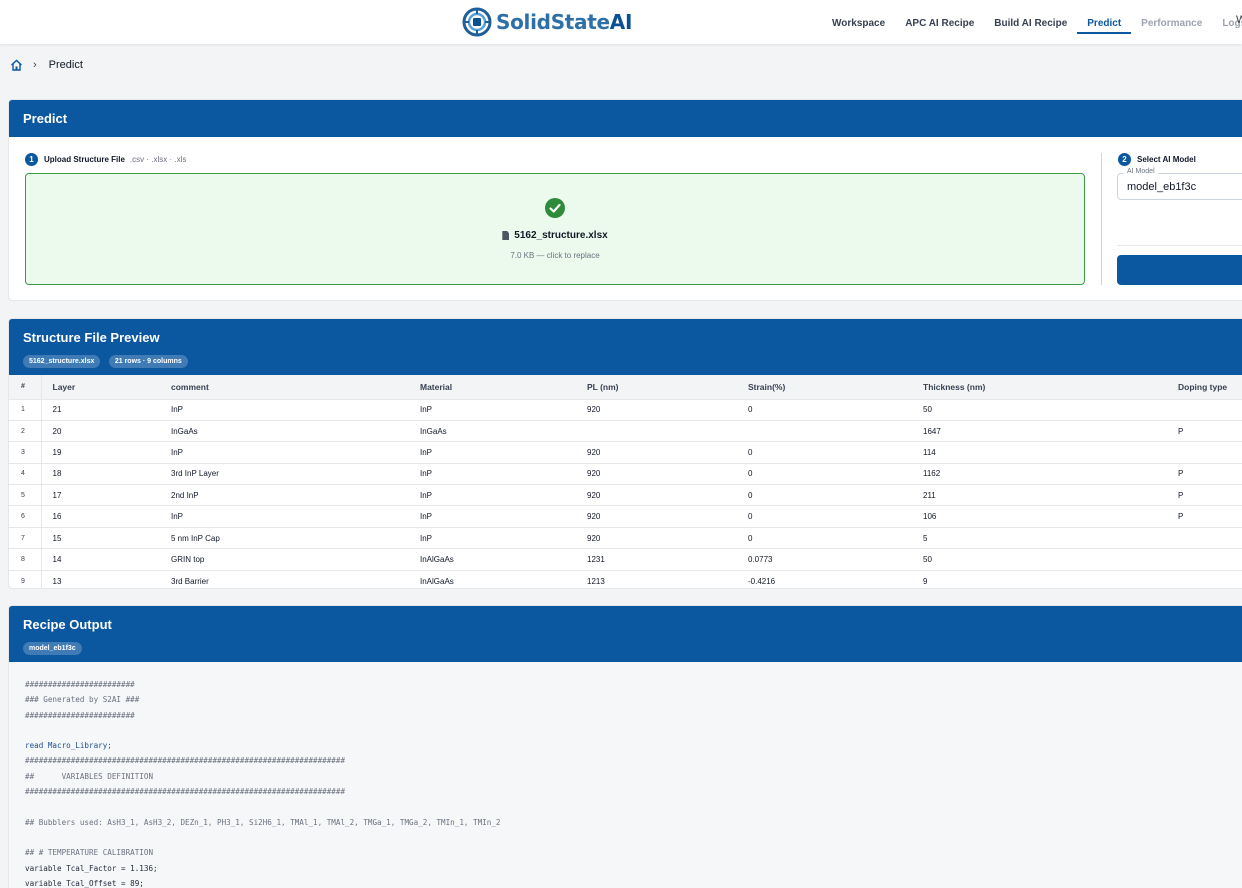 The width and height of the screenshot is (1242, 888). What do you see at coordinates (625, 118) in the screenshot?
I see `predict-panel-header: Predict` at bounding box center [625, 118].